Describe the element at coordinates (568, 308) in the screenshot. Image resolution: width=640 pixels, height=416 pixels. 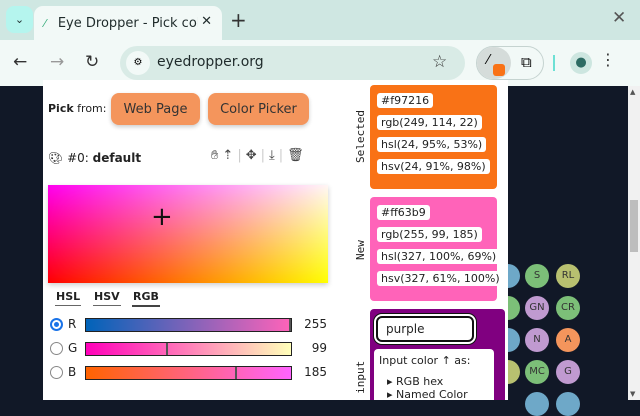
I see `page-circle: CR` at that location.